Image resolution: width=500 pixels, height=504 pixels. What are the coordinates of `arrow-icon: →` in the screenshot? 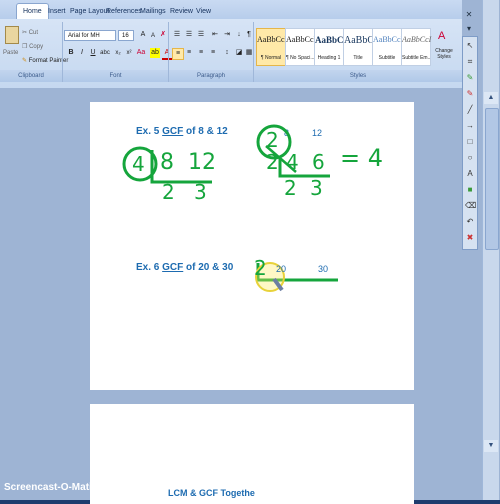 It's located at (470, 126).